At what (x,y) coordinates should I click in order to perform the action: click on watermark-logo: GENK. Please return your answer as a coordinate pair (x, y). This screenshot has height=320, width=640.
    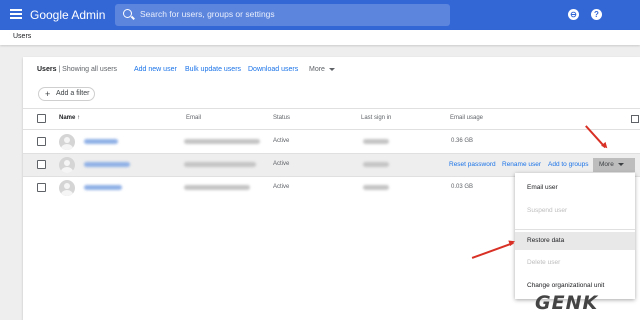
    Looking at the image, I should click on (567, 303).